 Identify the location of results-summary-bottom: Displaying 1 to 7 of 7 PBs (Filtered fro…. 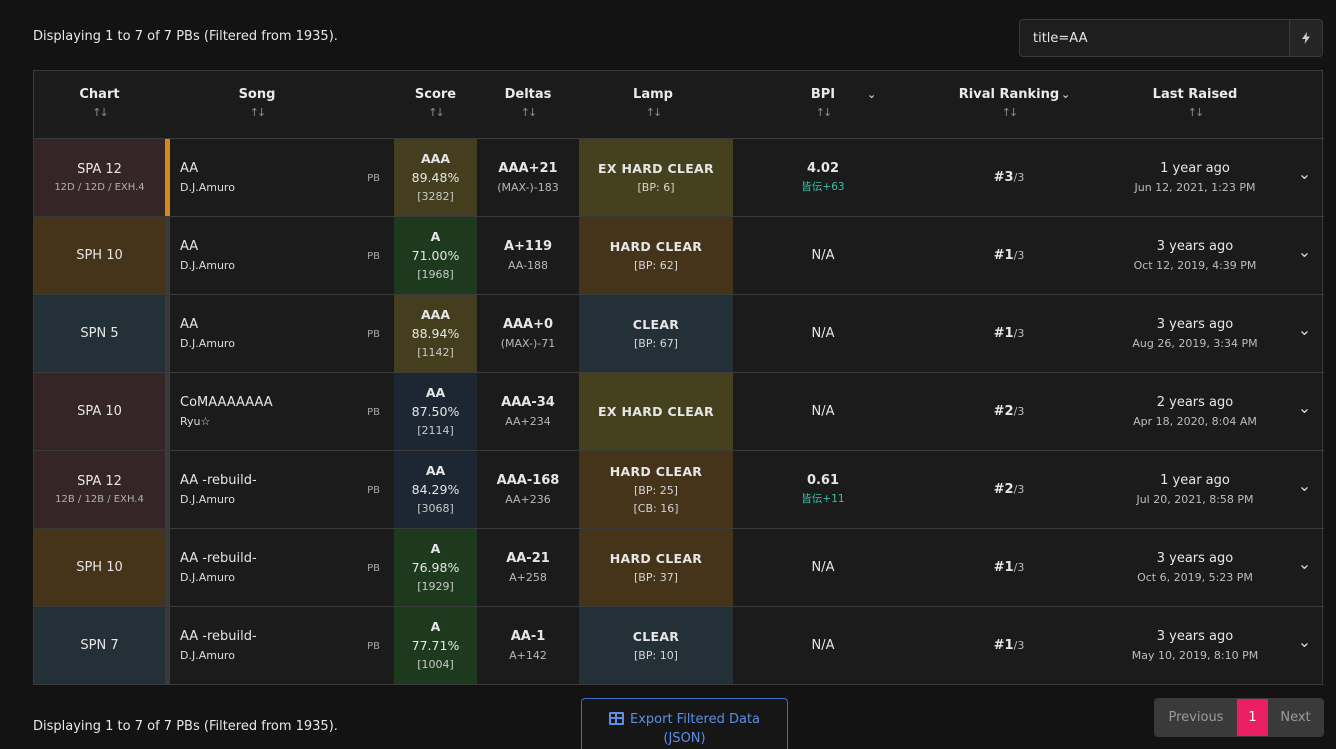
(185, 726).